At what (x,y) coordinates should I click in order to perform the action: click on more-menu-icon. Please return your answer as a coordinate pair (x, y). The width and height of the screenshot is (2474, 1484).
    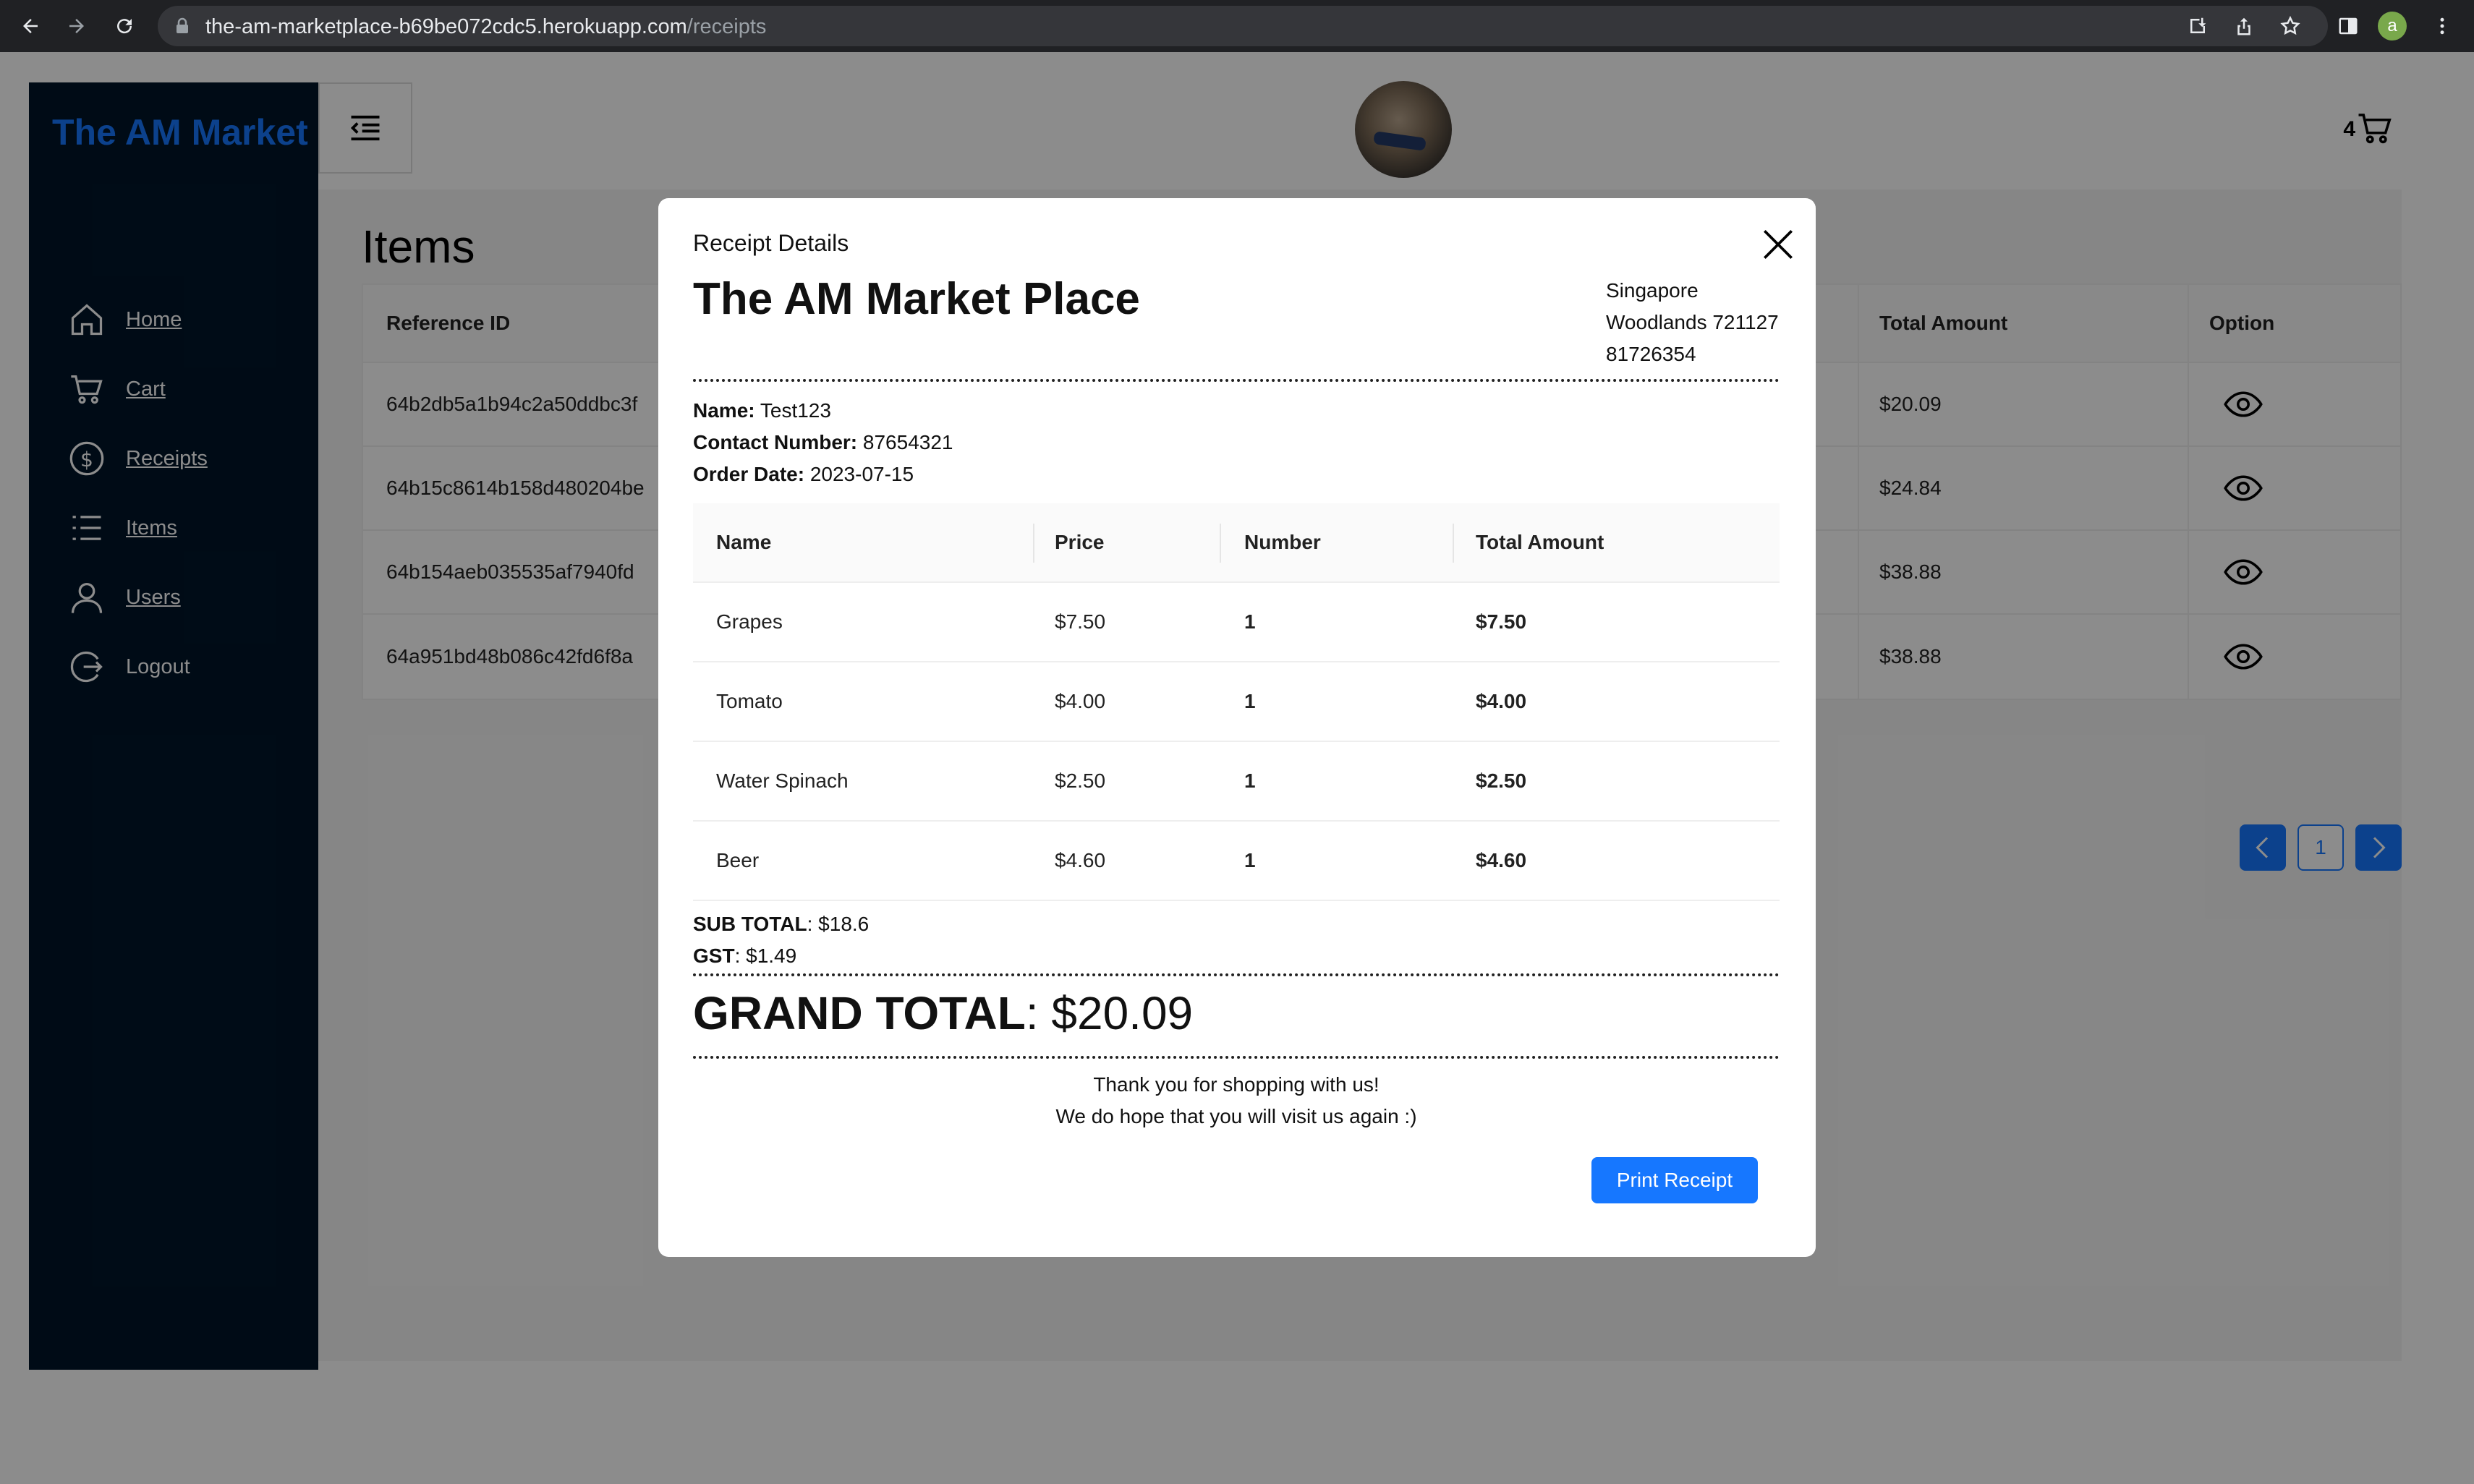
    Looking at the image, I should click on (2442, 26).